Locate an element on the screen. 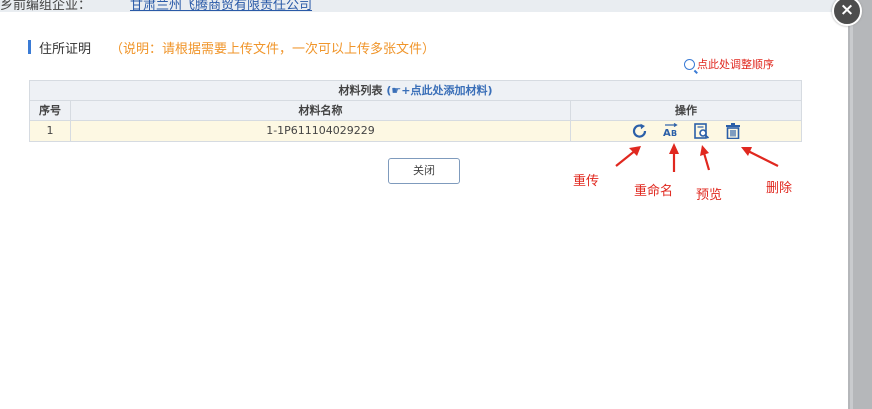  delete-icon is located at coordinates (733, 131).